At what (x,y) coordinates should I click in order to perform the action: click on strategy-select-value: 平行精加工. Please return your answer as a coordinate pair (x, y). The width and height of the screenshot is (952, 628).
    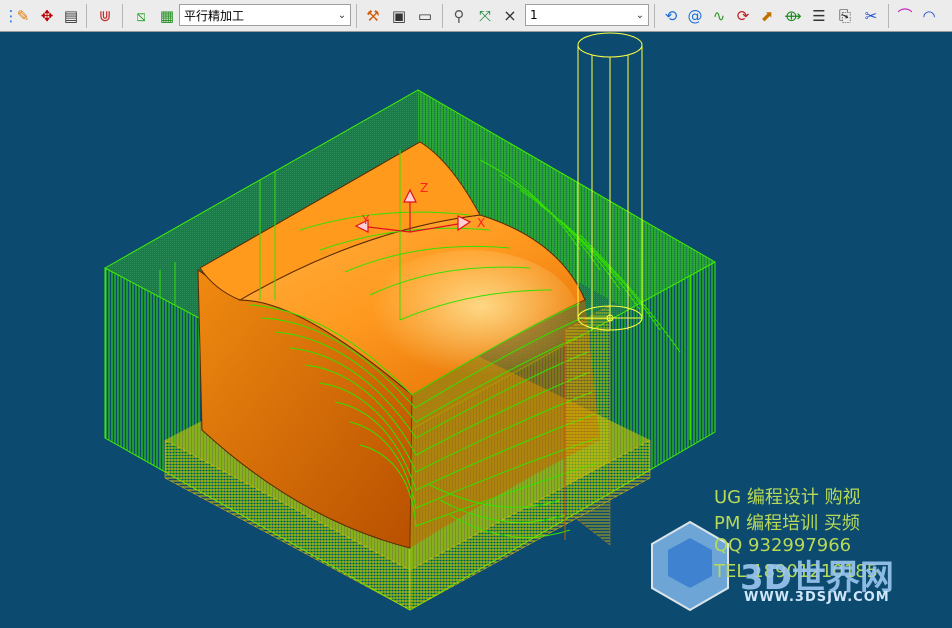
    Looking at the image, I should click on (214, 15).